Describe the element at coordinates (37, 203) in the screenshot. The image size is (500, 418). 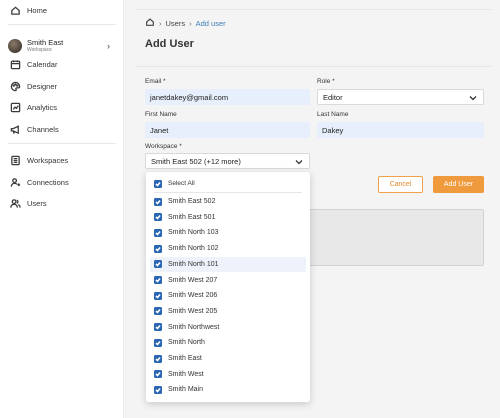
I see `sidebar-item-label: Users` at that location.